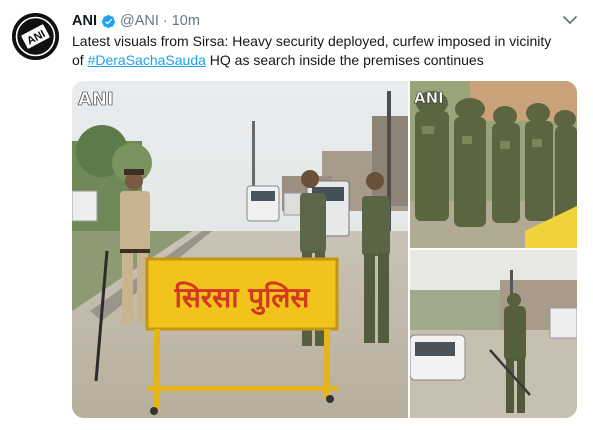  I want to click on tweet-header: ANI @ANI · 10m, so click(136, 21).